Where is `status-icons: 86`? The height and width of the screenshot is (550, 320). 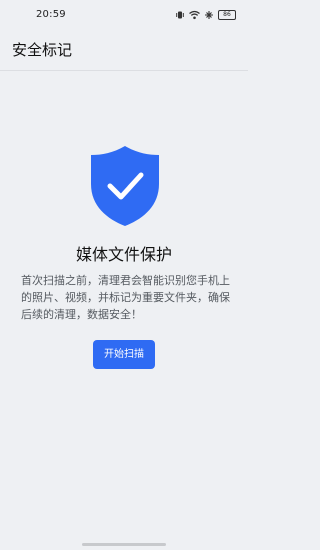
status-icons: 86 is located at coordinates (205, 15).